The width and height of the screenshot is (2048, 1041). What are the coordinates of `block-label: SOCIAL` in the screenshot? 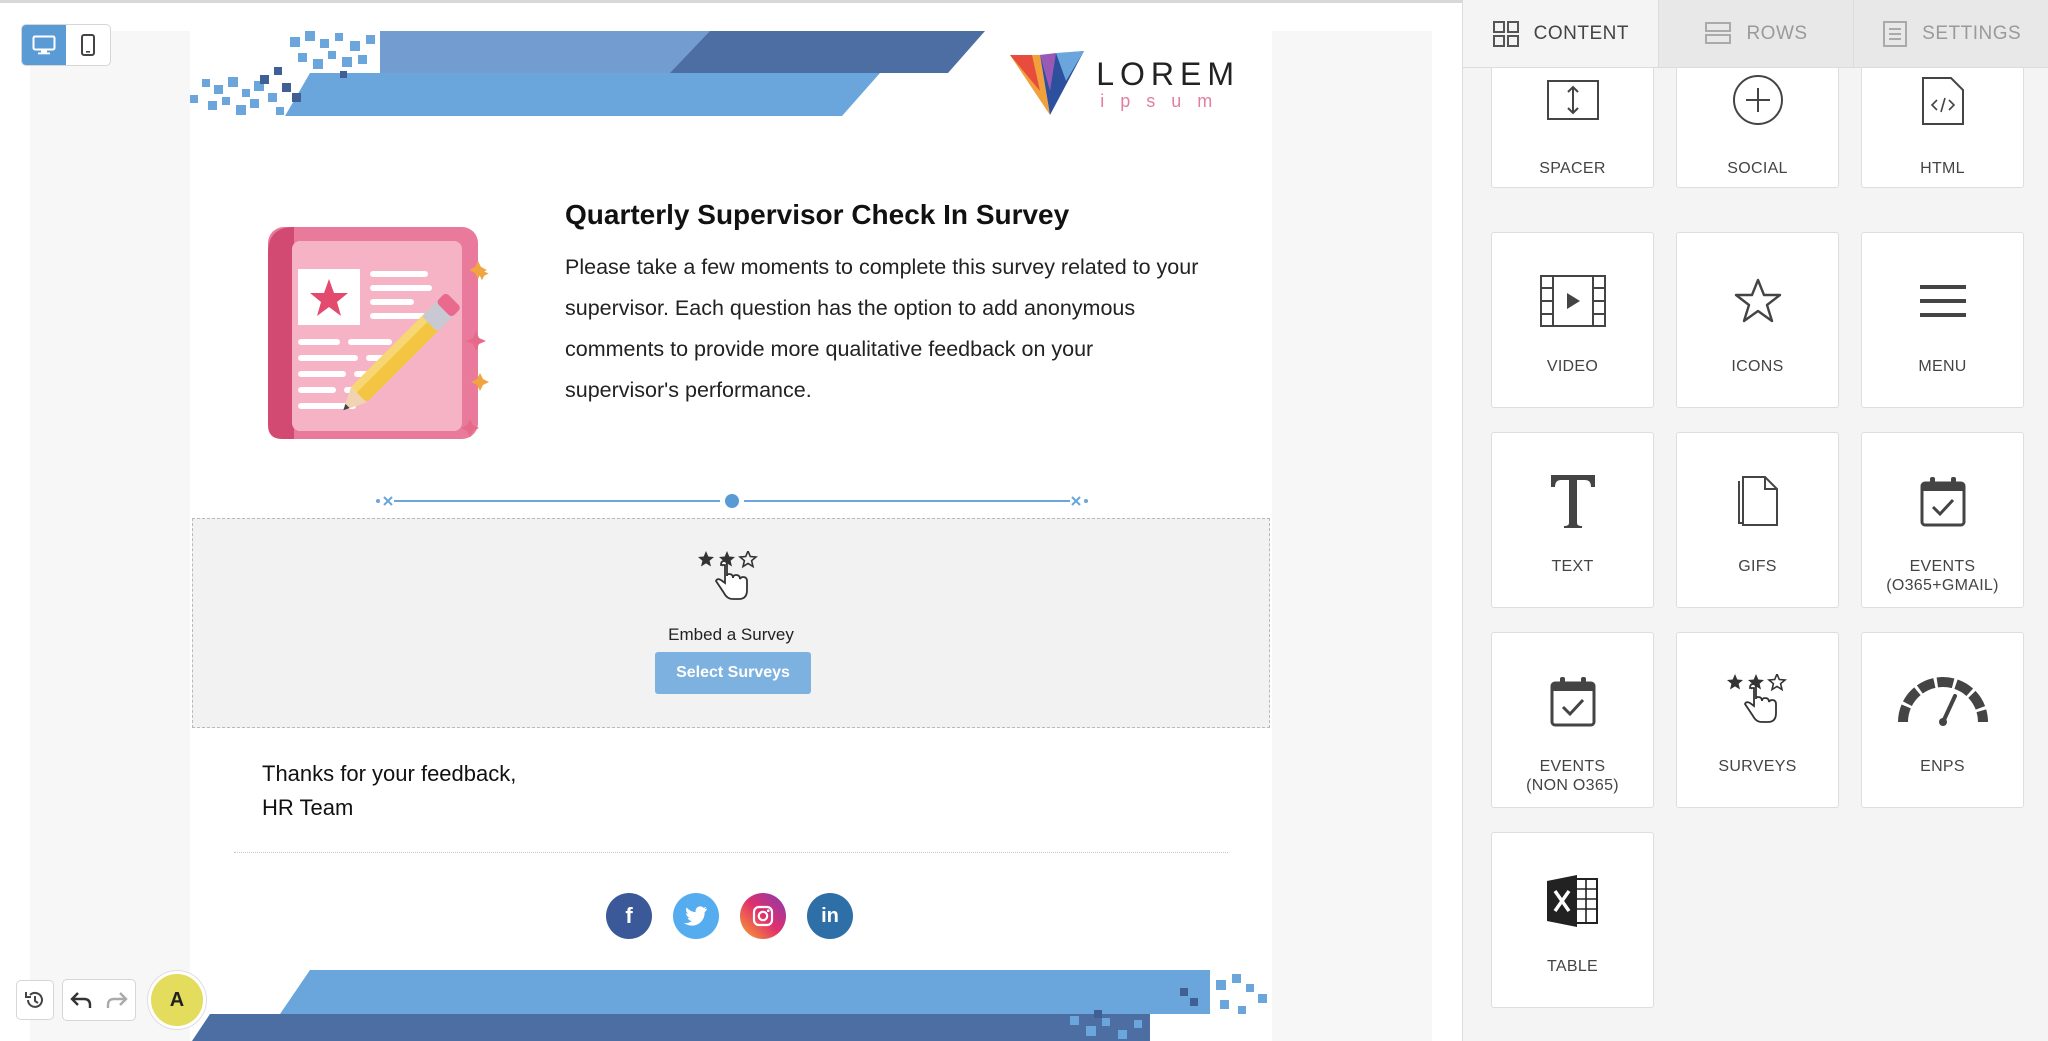 It's located at (1757, 168).